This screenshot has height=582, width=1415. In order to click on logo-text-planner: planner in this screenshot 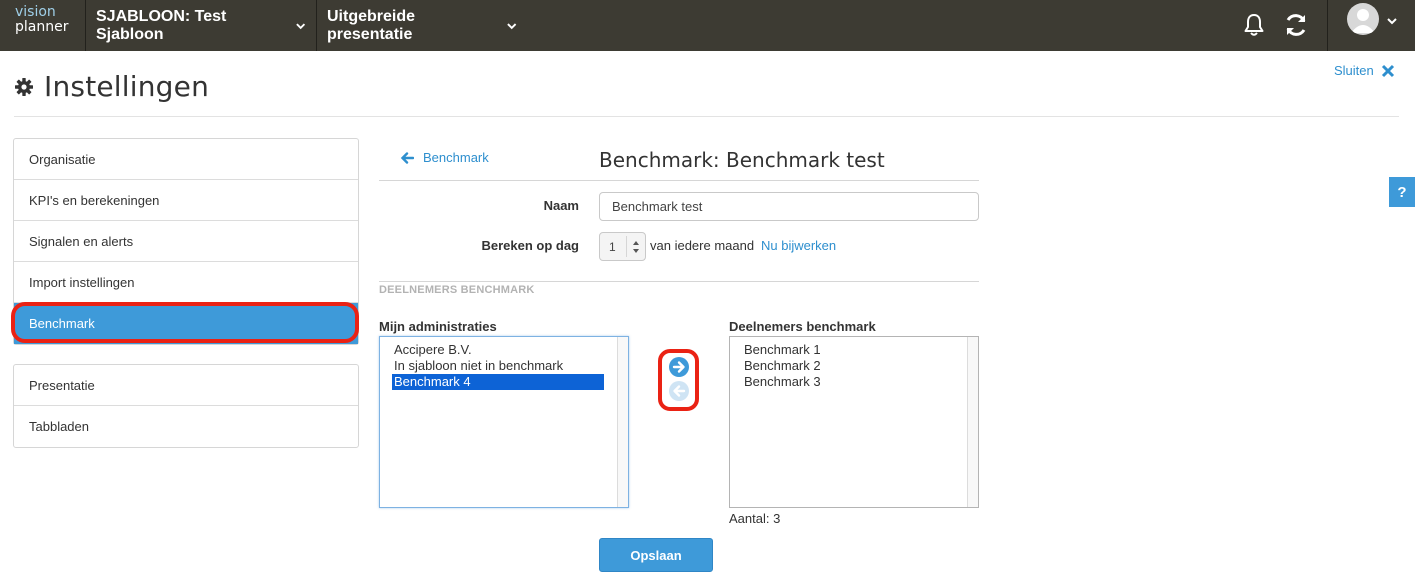, I will do `click(42, 27)`.